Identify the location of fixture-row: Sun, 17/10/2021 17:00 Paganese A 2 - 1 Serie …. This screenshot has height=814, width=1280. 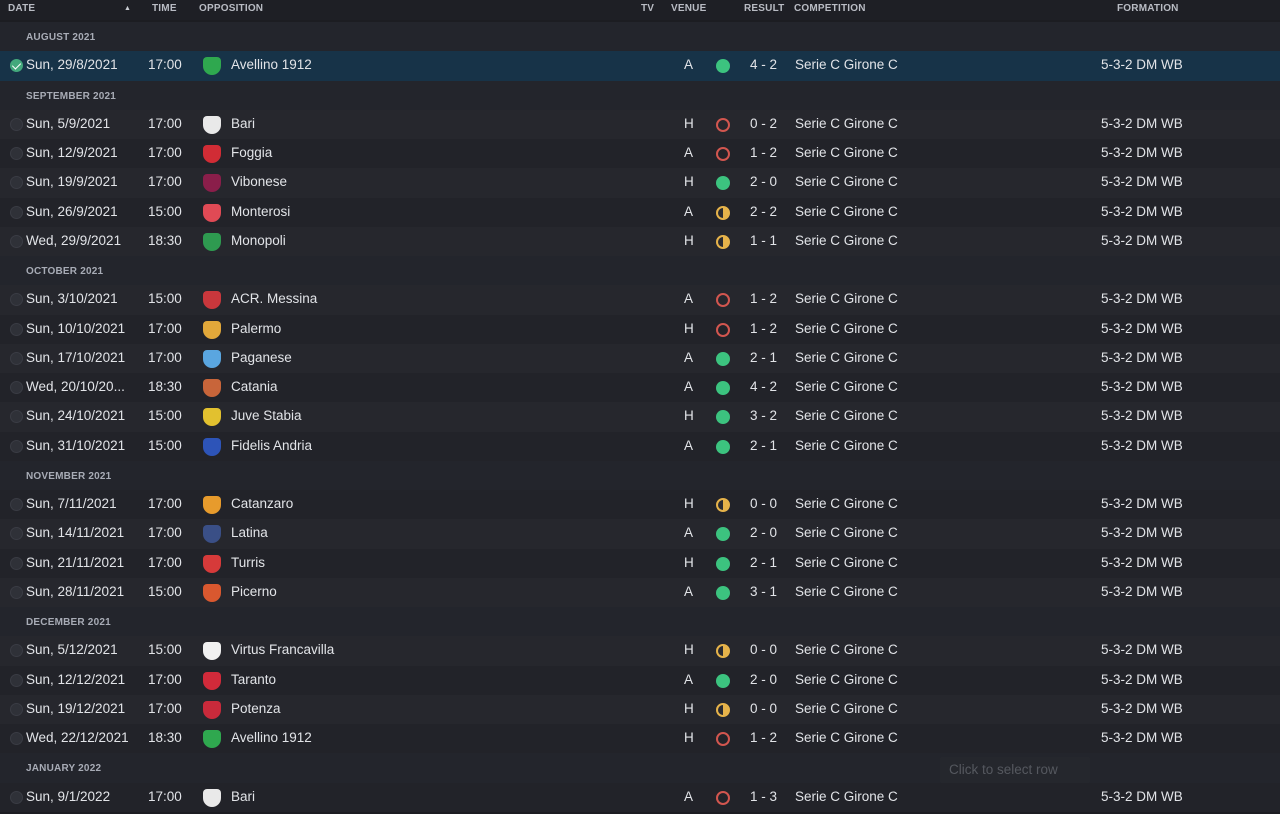
(640, 358).